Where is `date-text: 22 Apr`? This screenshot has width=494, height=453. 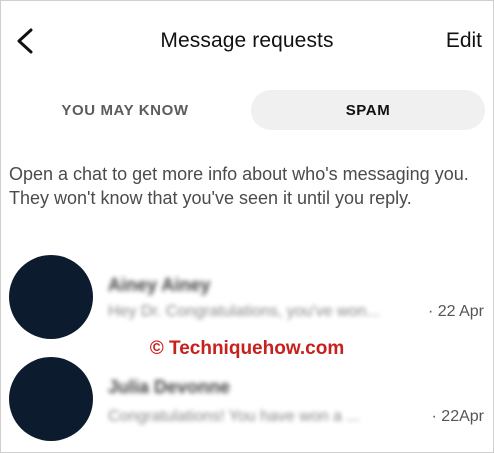
date-text: 22 Apr is located at coordinates (460, 311).